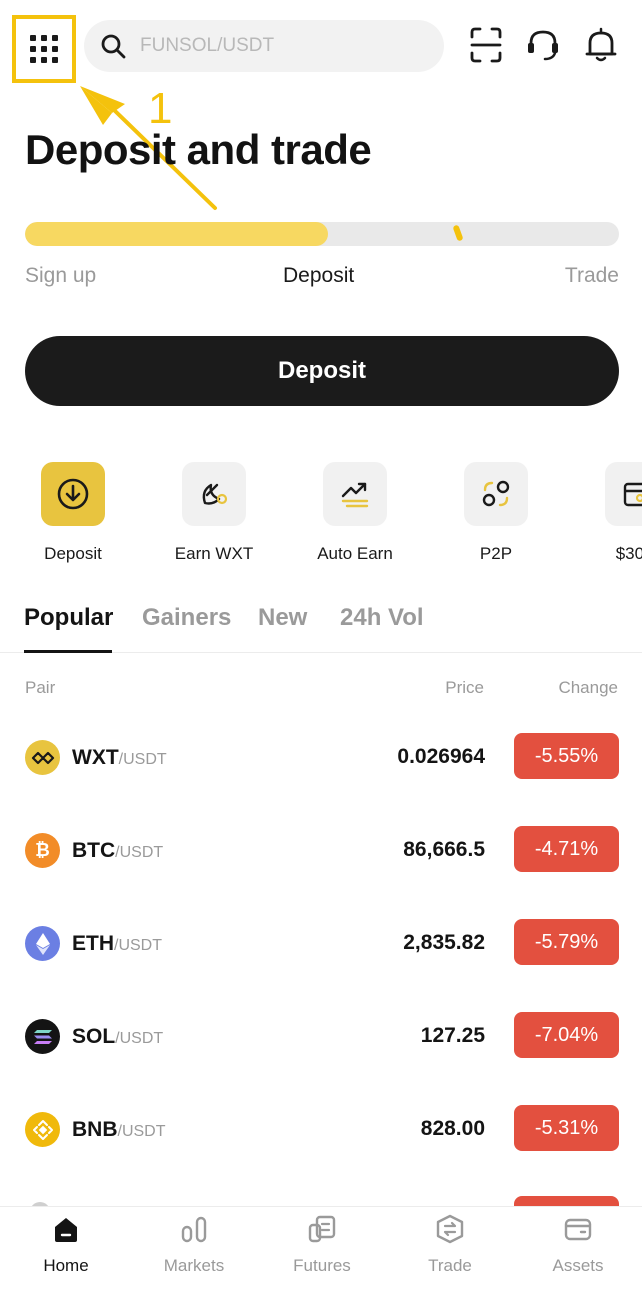 The width and height of the screenshot is (642, 1299). I want to click on column-header-price: Price, so click(464, 688).